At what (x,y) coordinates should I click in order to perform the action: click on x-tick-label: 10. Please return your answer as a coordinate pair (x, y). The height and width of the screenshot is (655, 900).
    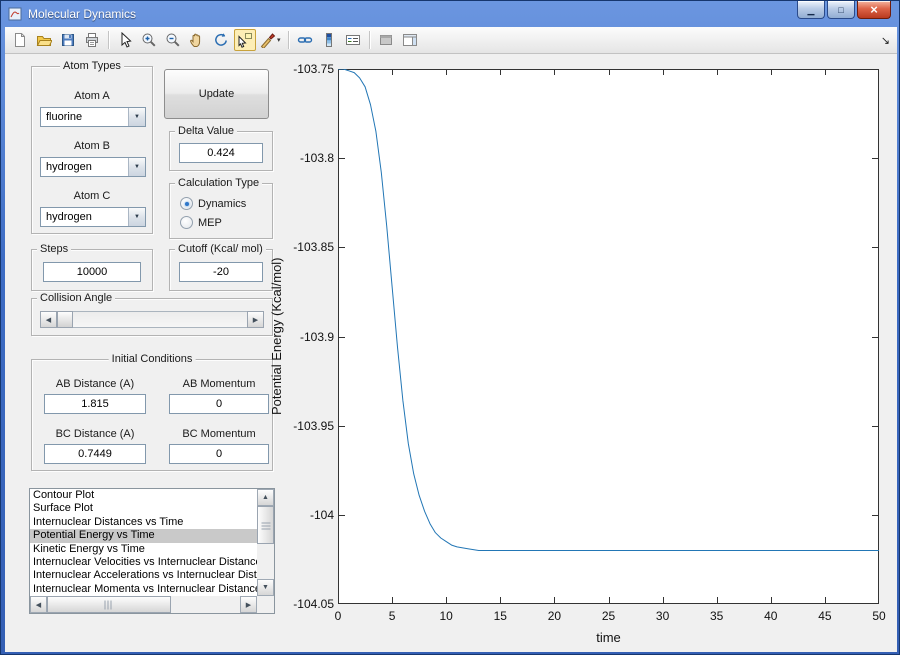
    Looking at the image, I should click on (446, 616).